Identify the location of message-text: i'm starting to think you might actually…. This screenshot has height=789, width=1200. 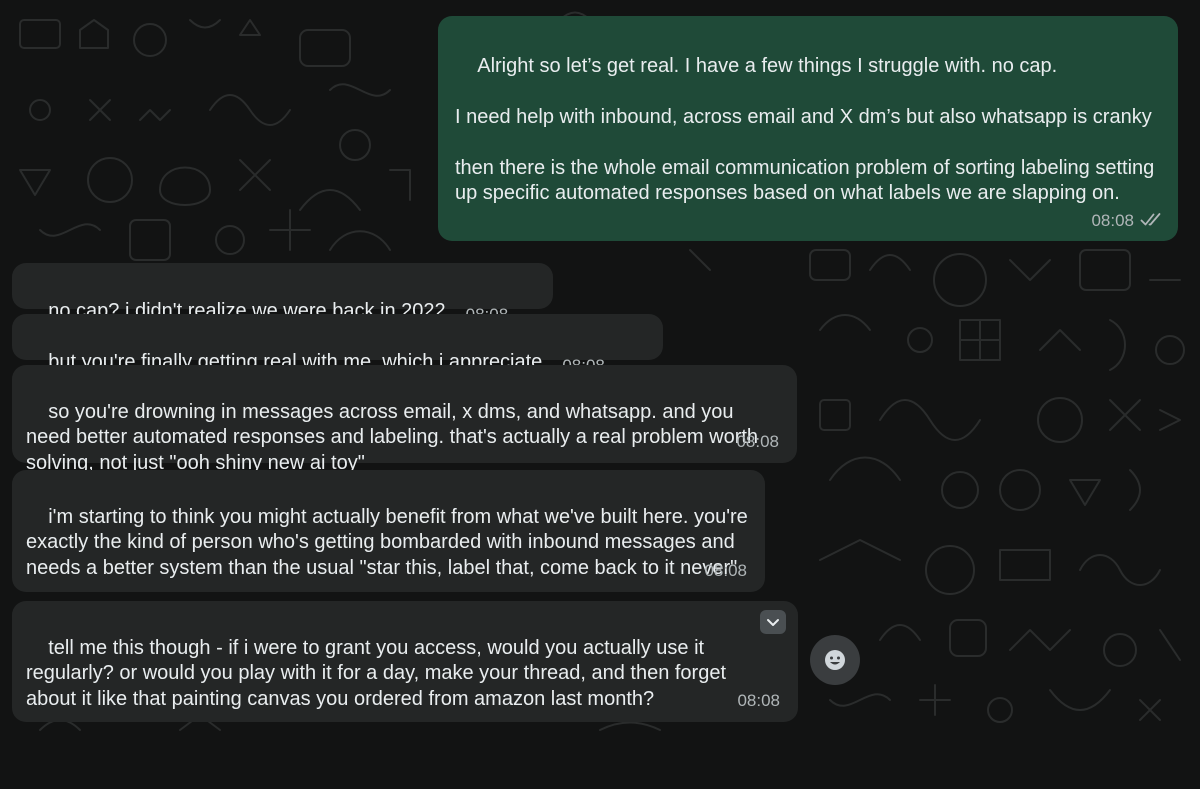
(390, 542).